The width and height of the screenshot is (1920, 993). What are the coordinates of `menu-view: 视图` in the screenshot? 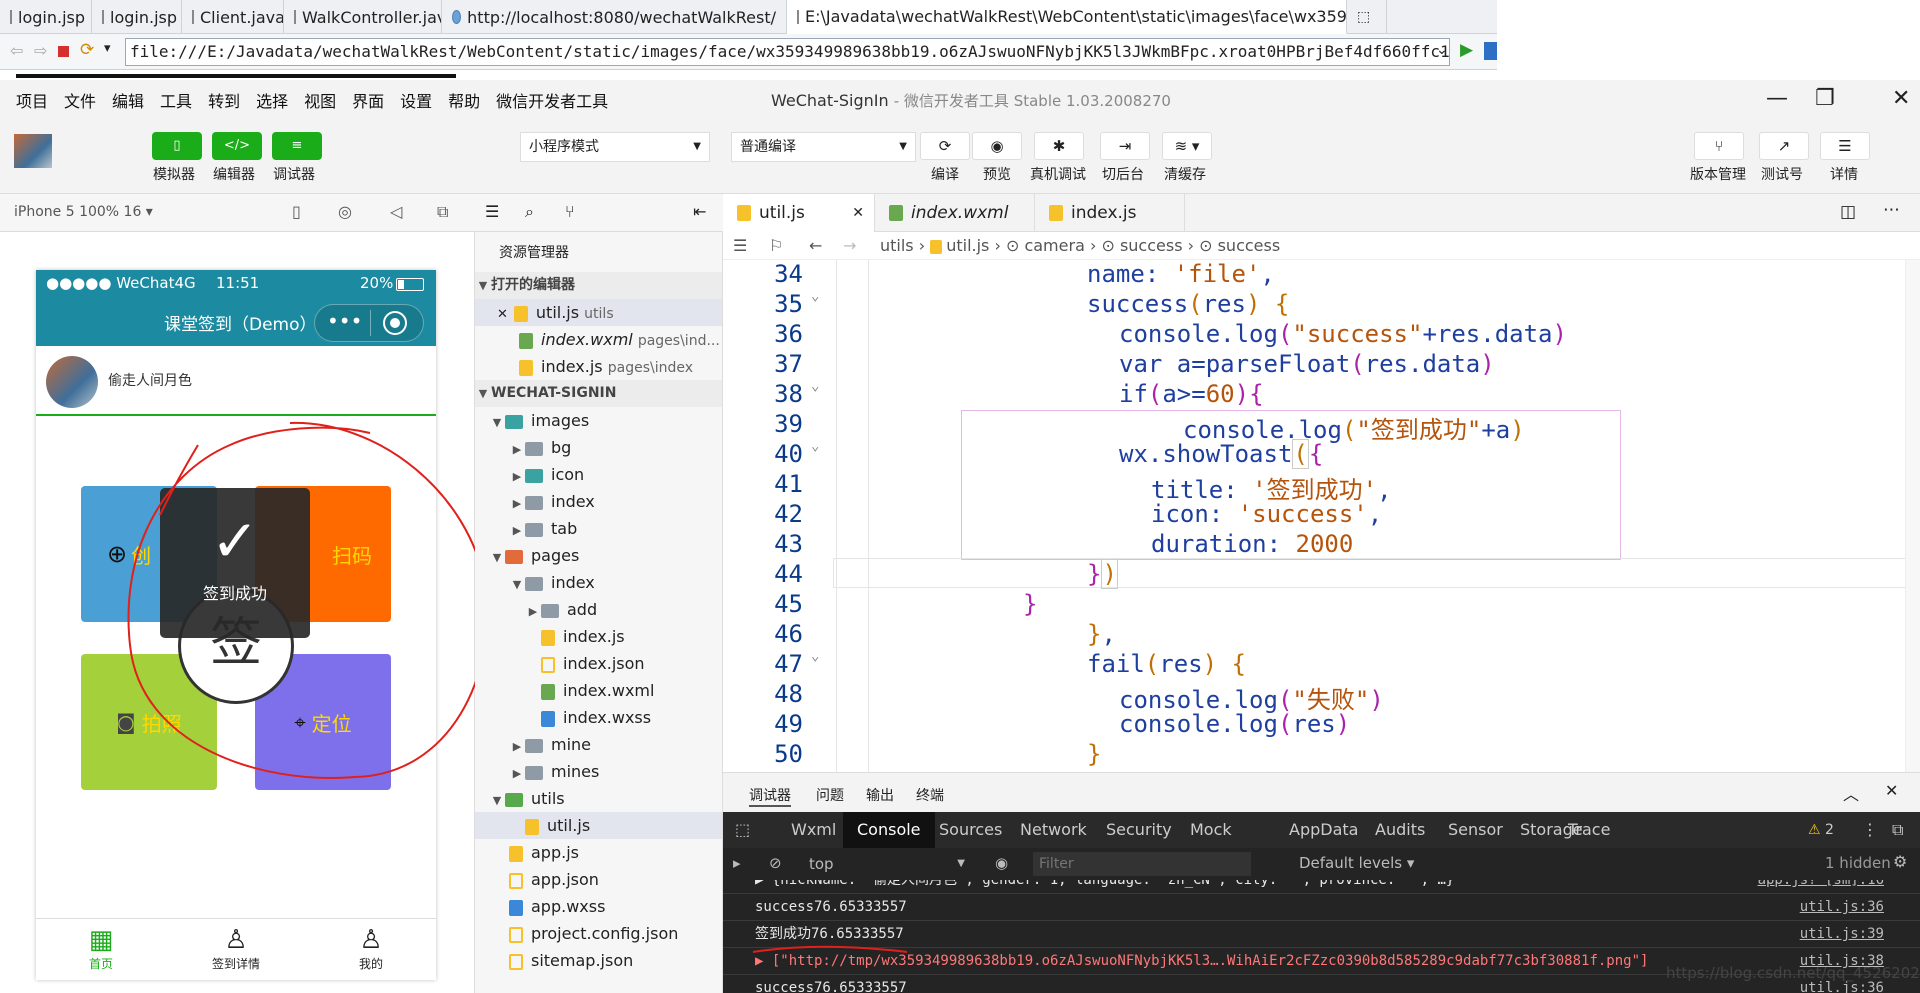 It's located at (320, 100).